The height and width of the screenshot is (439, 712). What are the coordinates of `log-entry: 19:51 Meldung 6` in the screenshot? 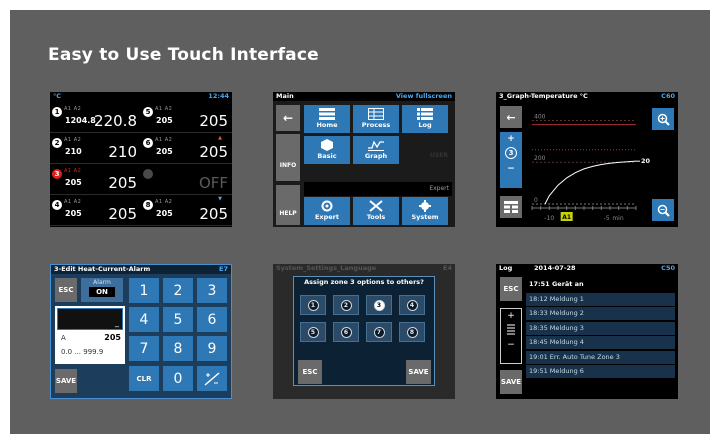 It's located at (600, 371).